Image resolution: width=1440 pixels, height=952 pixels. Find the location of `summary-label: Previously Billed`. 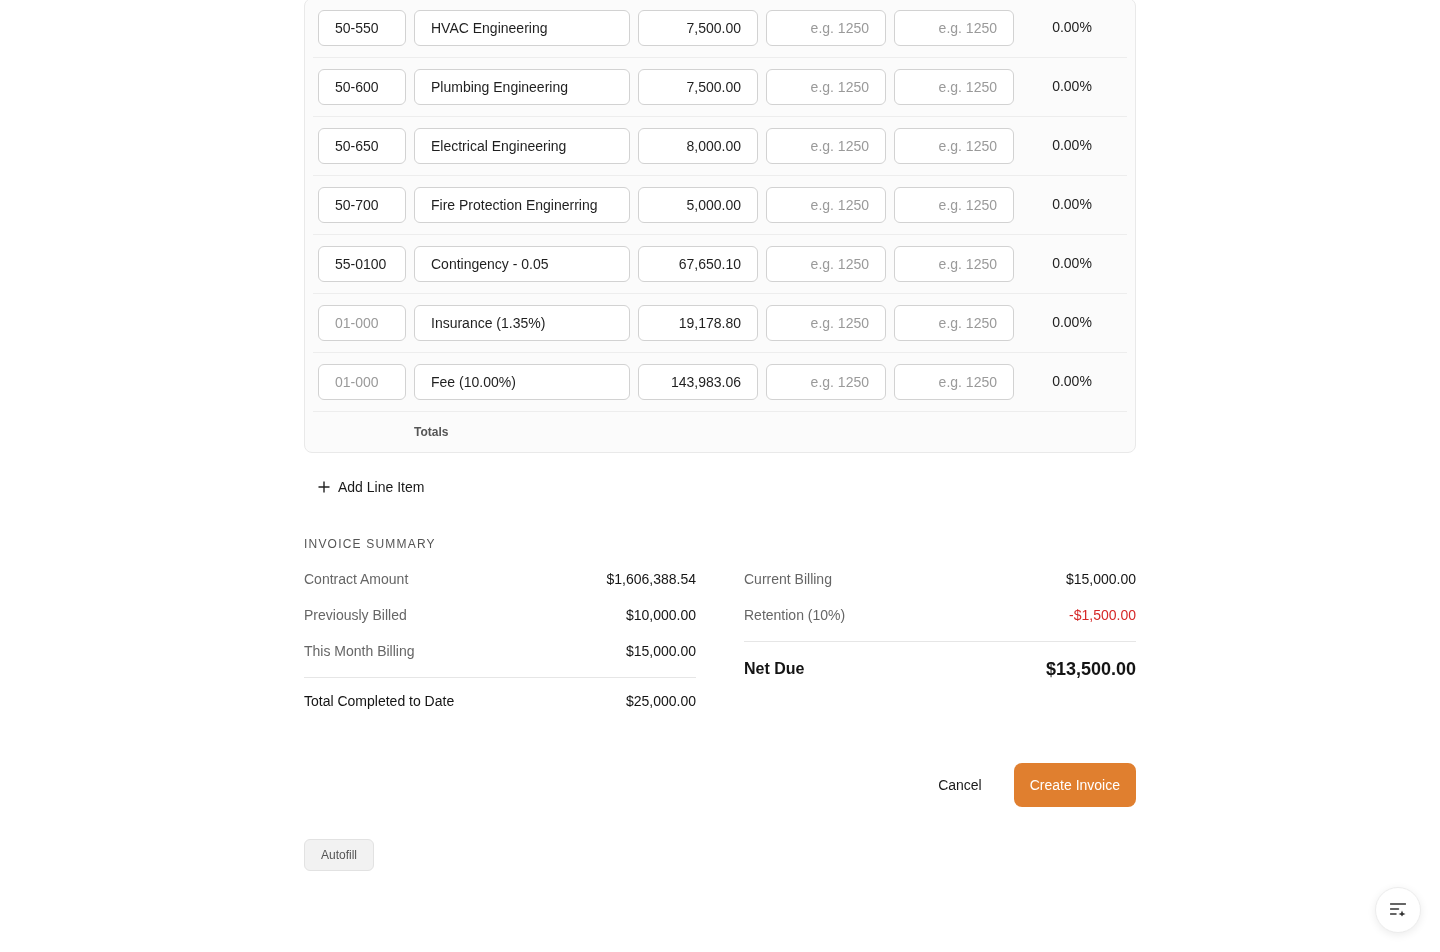

summary-label: Previously Billed is located at coordinates (355, 615).